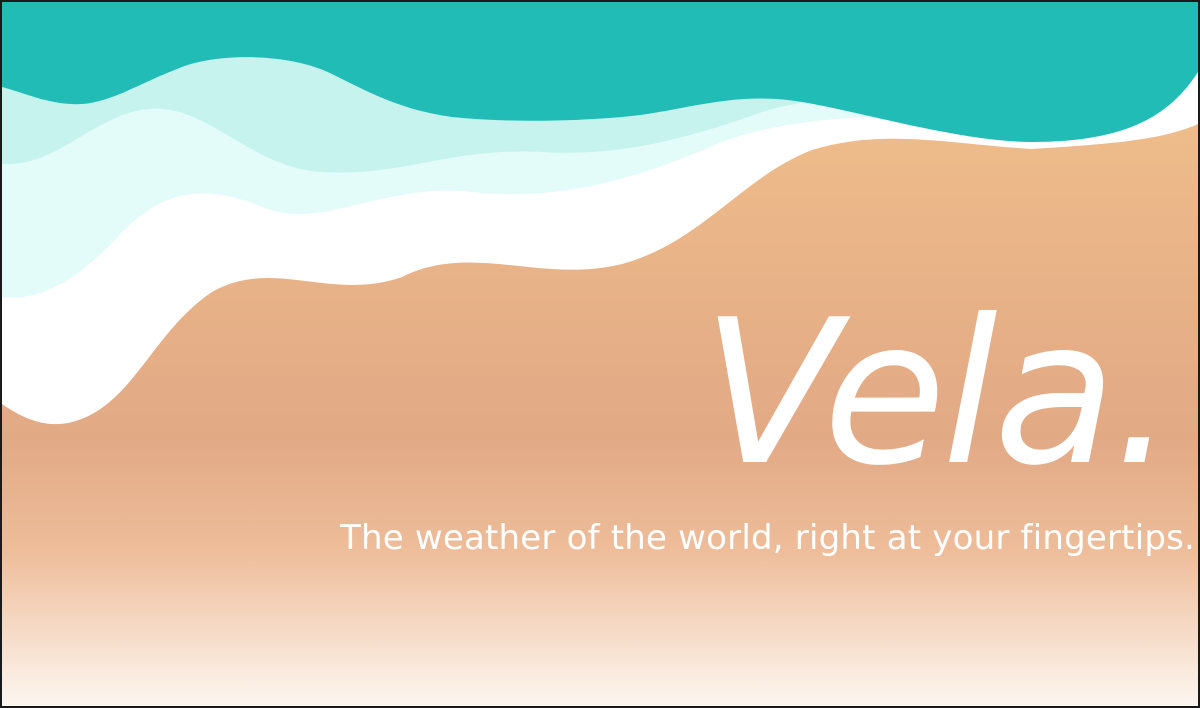 Image resolution: width=1200 pixels, height=708 pixels. Describe the element at coordinates (939, 393) in the screenshot. I see `brand-title: Vela.` at that location.